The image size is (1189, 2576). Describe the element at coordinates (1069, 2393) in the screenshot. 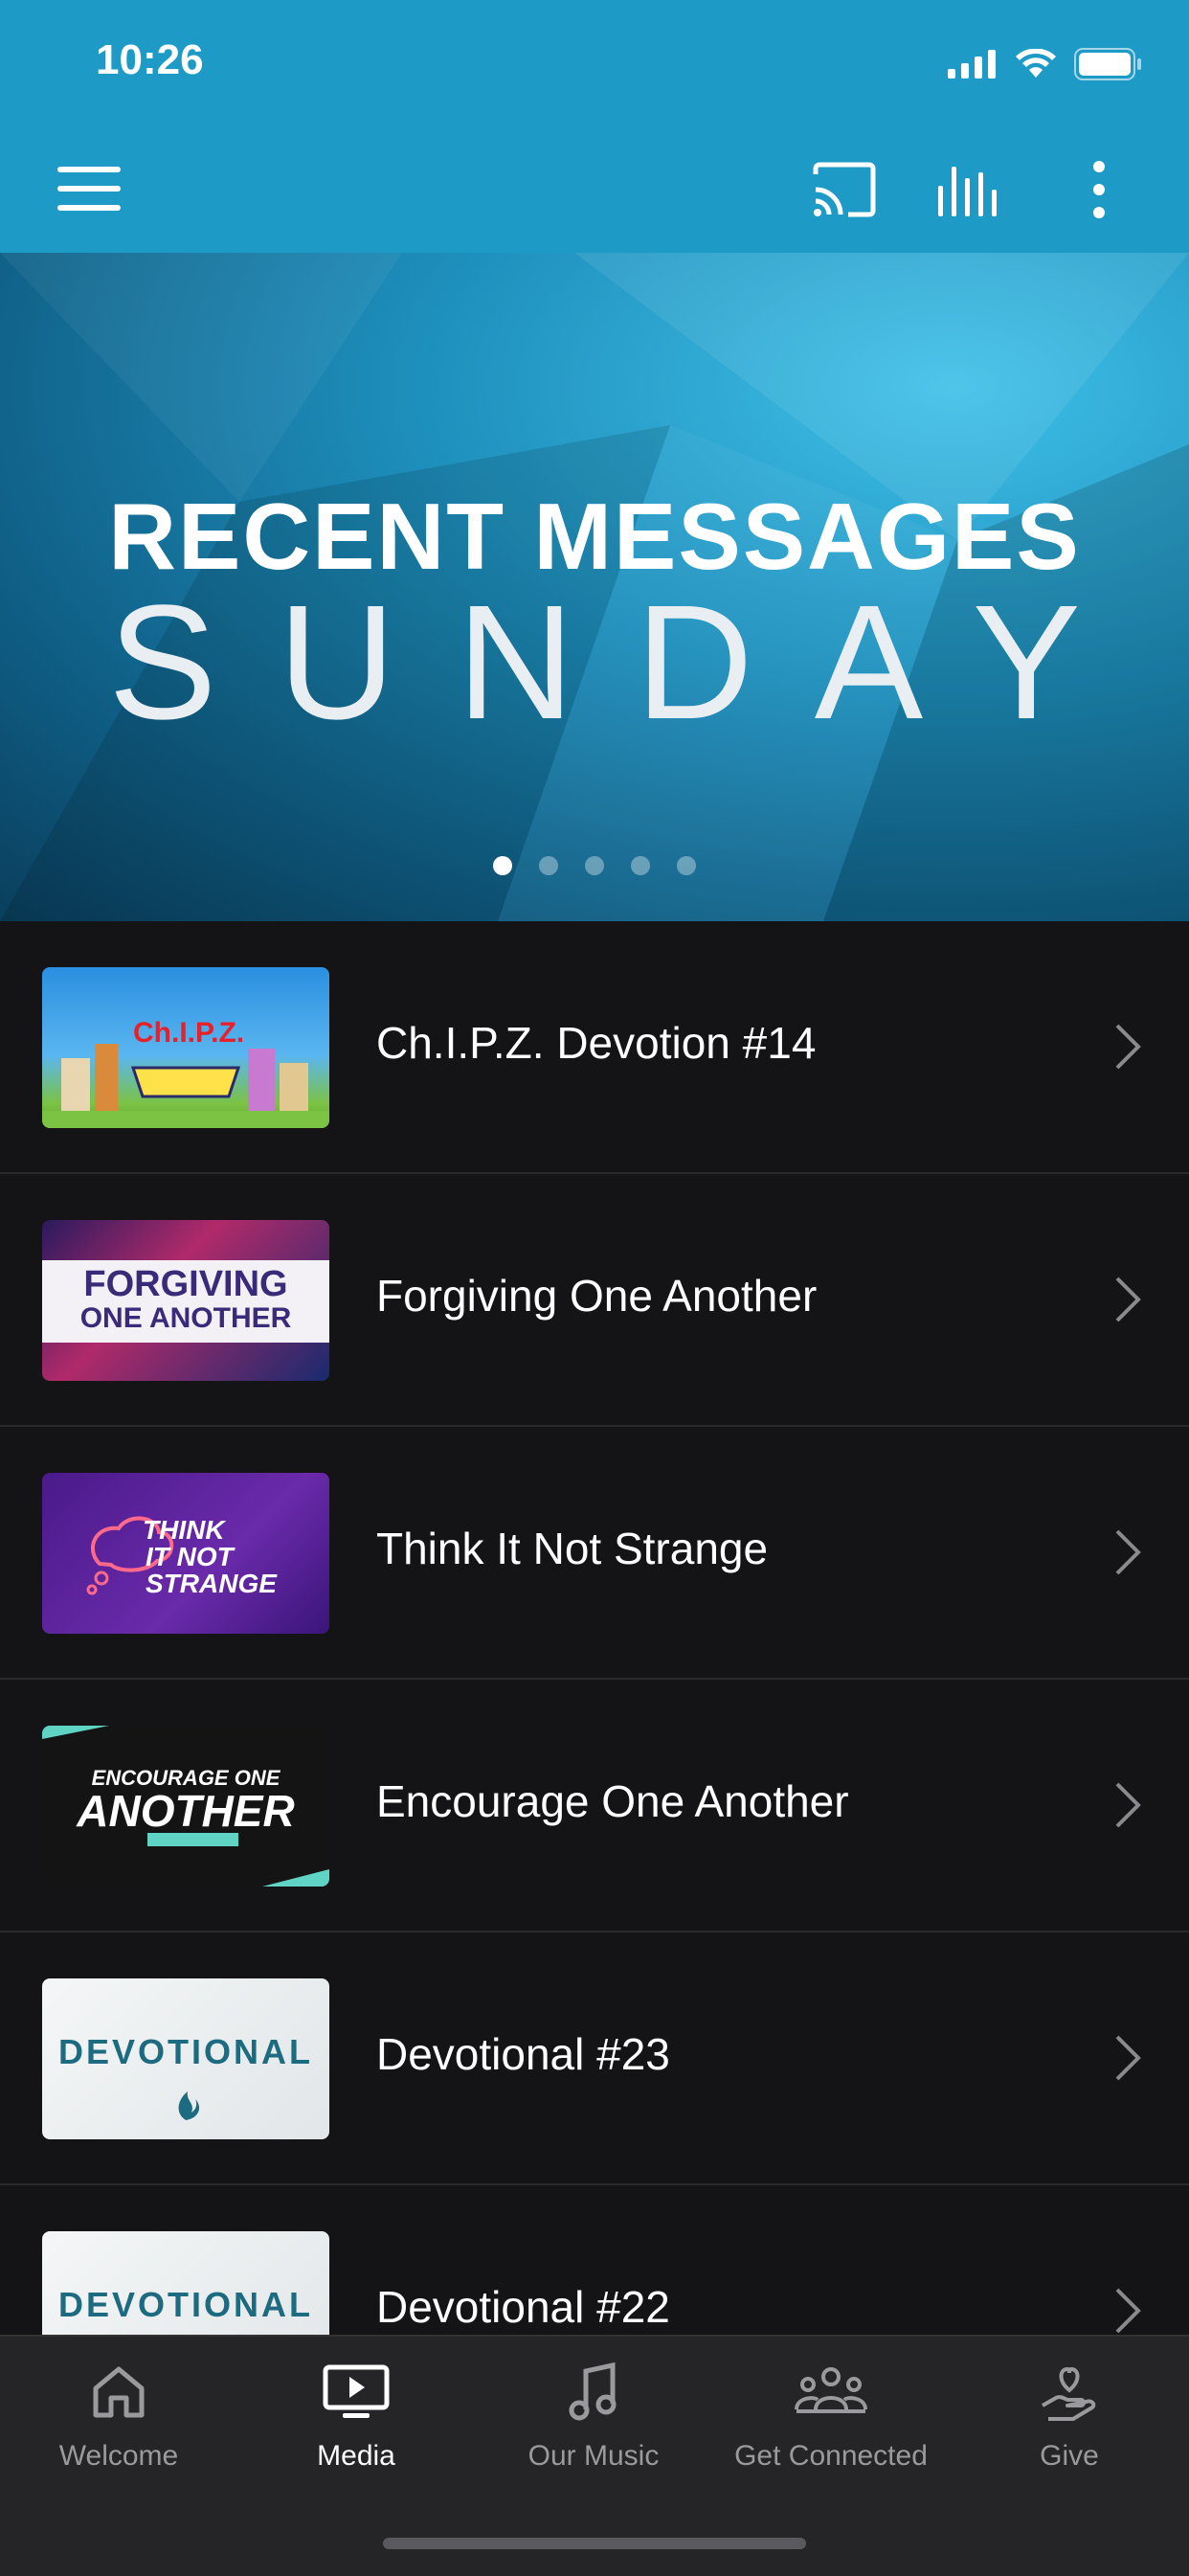

I see `heart-hand-icon` at that location.